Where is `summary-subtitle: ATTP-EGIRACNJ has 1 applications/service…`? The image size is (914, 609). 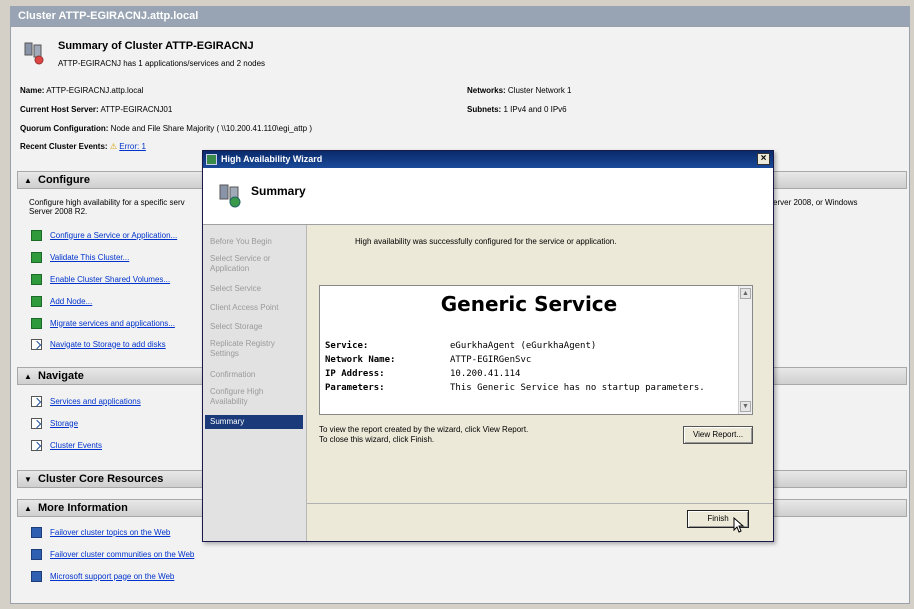
summary-subtitle: ATTP-EGIRACNJ has 1 applications/service… is located at coordinates (162, 63).